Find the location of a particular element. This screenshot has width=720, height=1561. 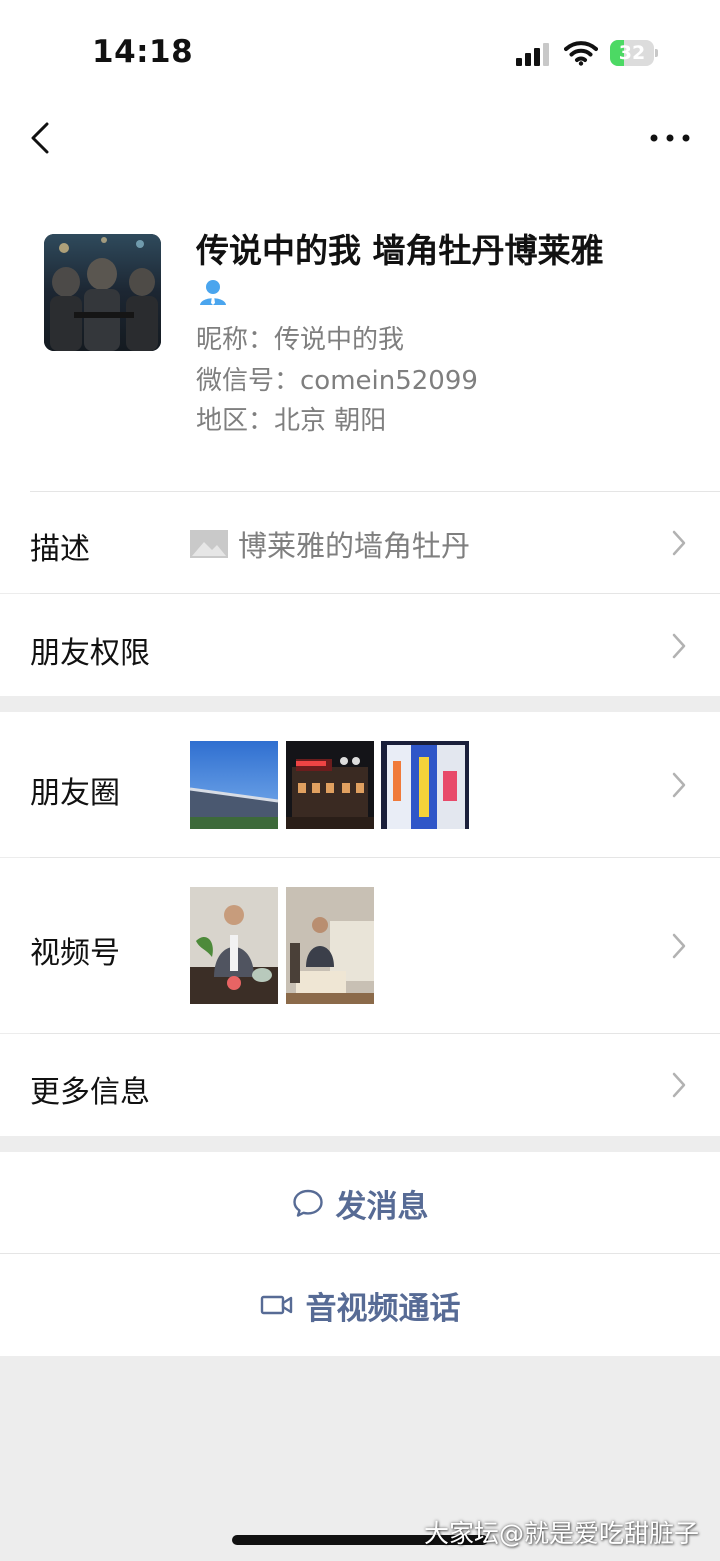

send-message-label: 发消息 is located at coordinates (382, 1206).